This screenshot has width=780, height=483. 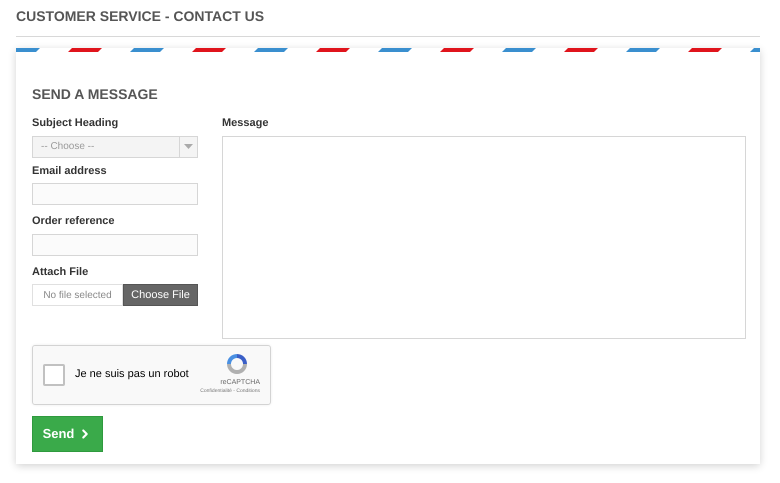 I want to click on form-title: SEND A MESSAGE, so click(x=95, y=94).